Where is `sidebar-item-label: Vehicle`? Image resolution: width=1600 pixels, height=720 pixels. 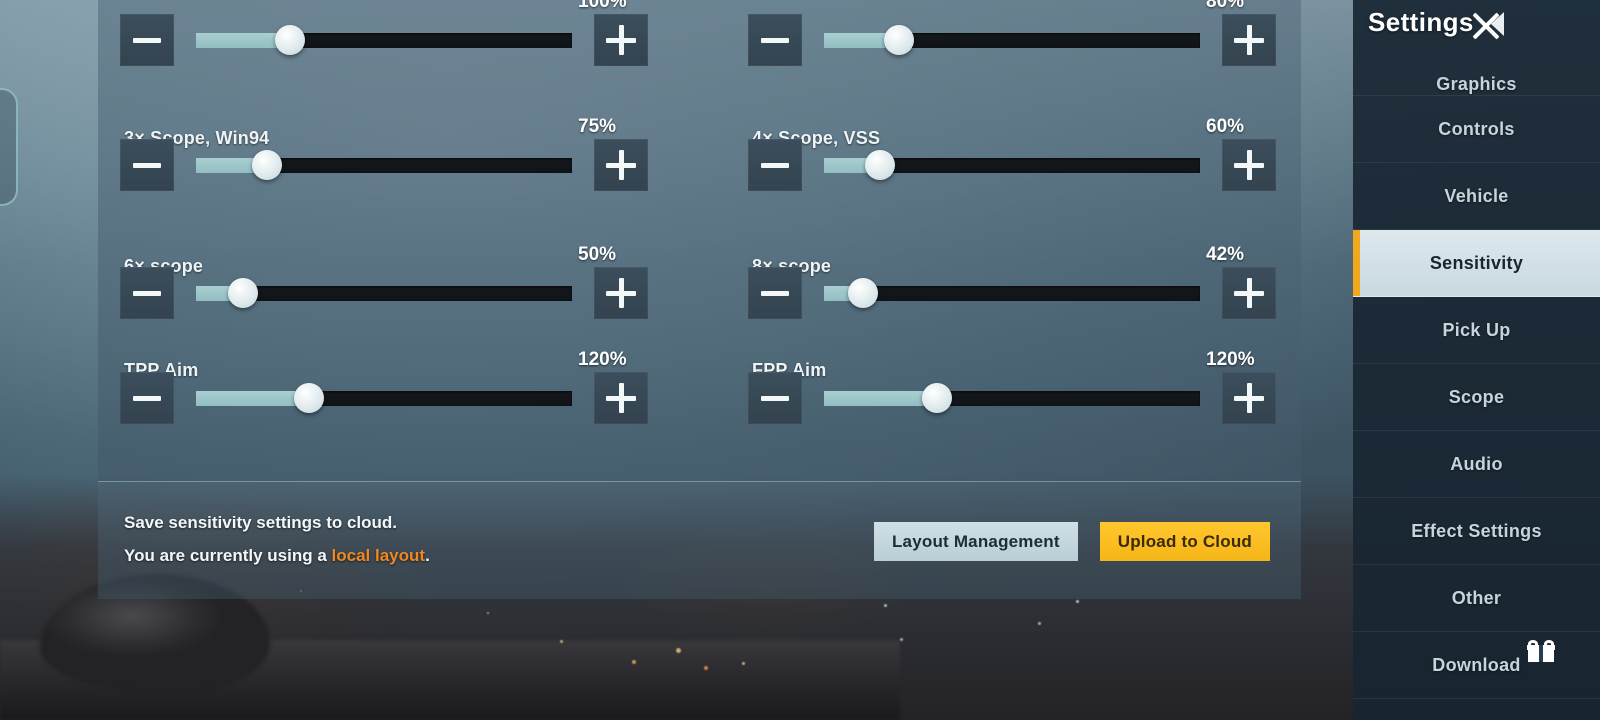 sidebar-item-label: Vehicle is located at coordinates (1476, 195).